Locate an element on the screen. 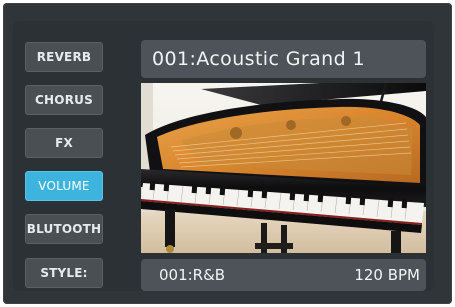 The height and width of the screenshot is (307, 455). style-name: 001:R&B is located at coordinates (192, 275).